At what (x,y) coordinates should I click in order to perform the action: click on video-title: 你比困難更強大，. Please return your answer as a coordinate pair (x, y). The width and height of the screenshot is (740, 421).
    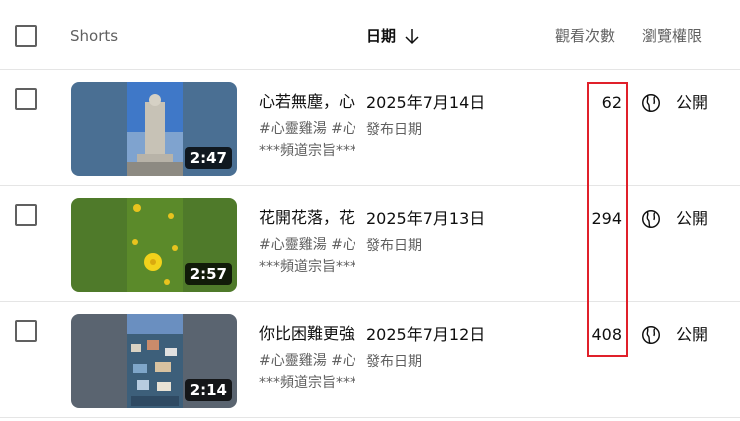
    Looking at the image, I should click on (307, 334).